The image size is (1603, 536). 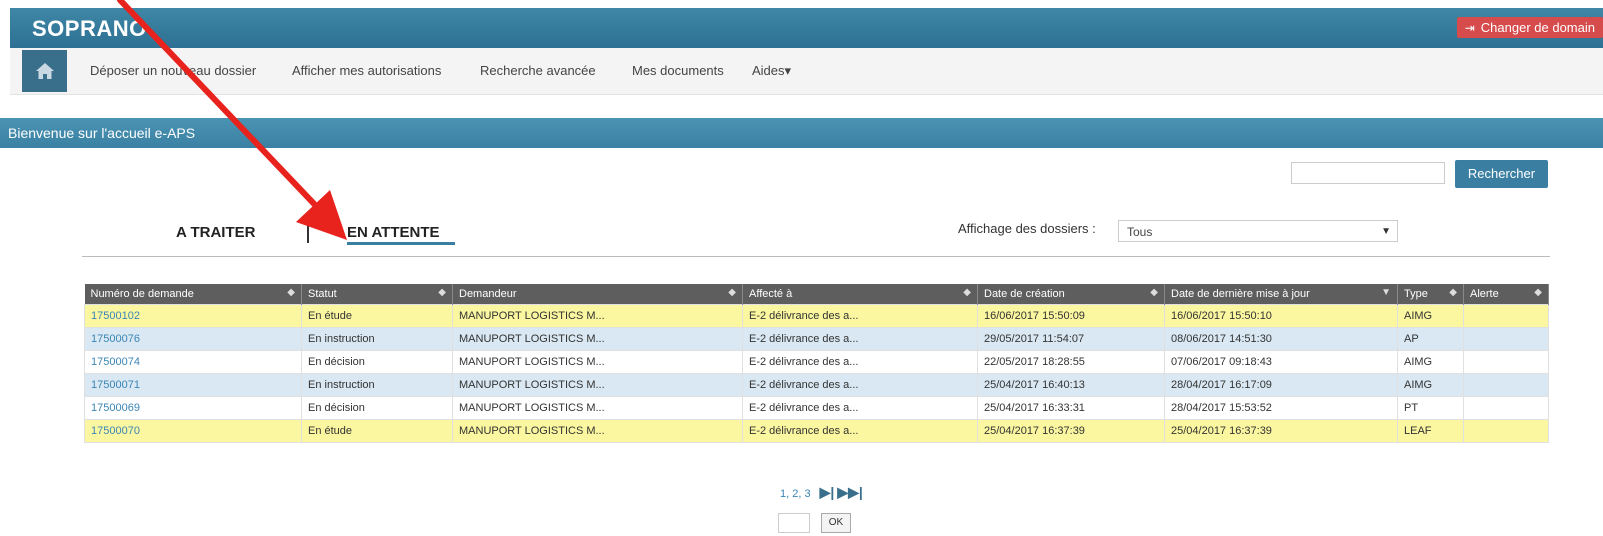 I want to click on col-label: Affecté à, so click(x=771, y=294).